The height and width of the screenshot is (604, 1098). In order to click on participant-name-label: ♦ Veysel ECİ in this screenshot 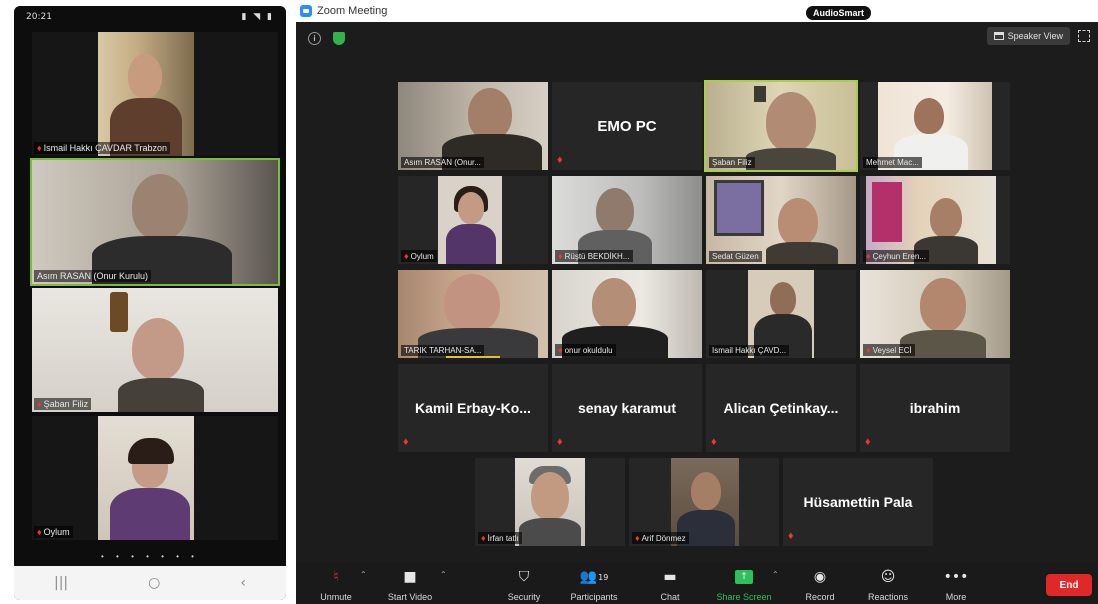, I will do `click(889, 350)`.